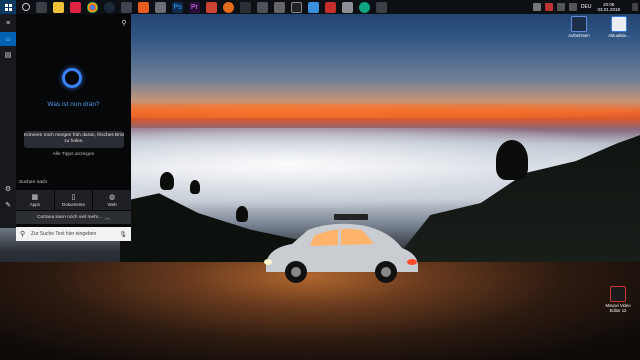 The image size is (640, 360). What do you see at coordinates (160, 7) in the screenshot?
I see `audio-icon` at bounding box center [160, 7].